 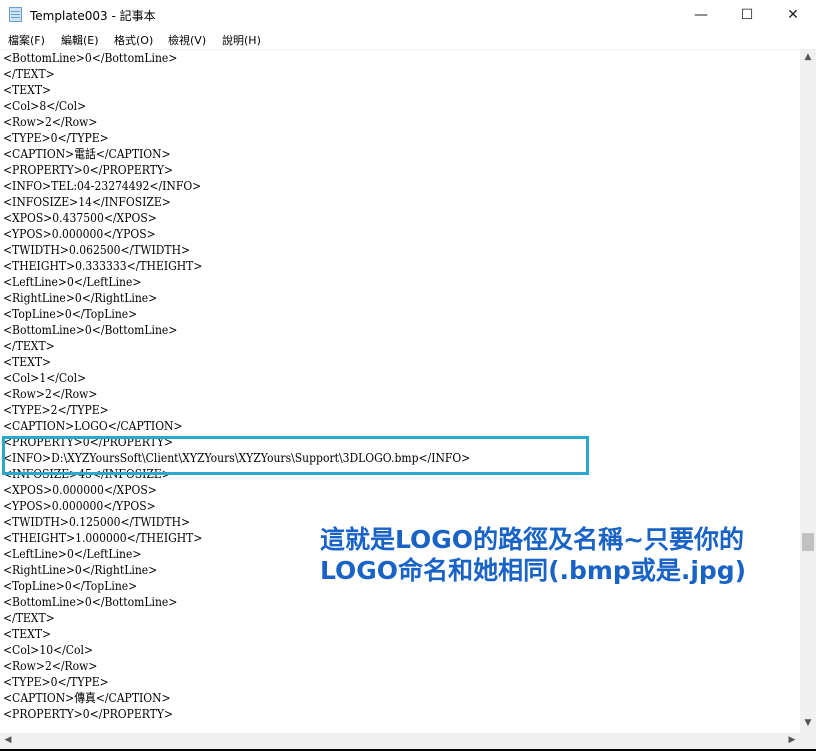 I want to click on scroll-left-arrow-icon: ◀, so click(x=8, y=740).